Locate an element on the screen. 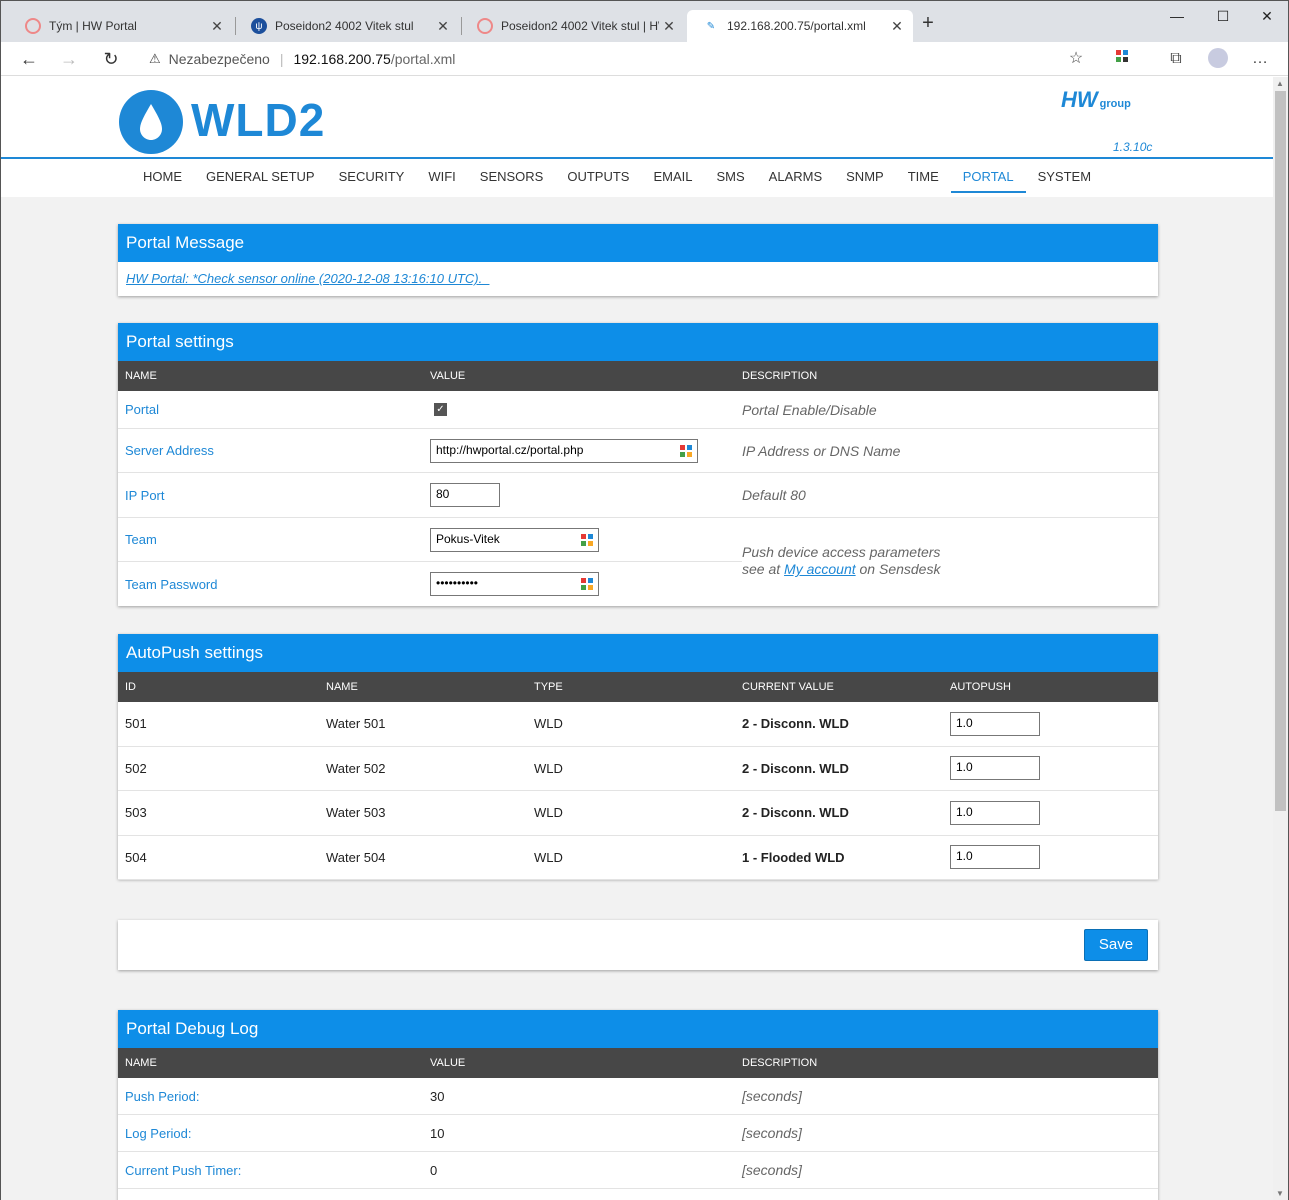  setting-label: Team is located at coordinates (141, 539).